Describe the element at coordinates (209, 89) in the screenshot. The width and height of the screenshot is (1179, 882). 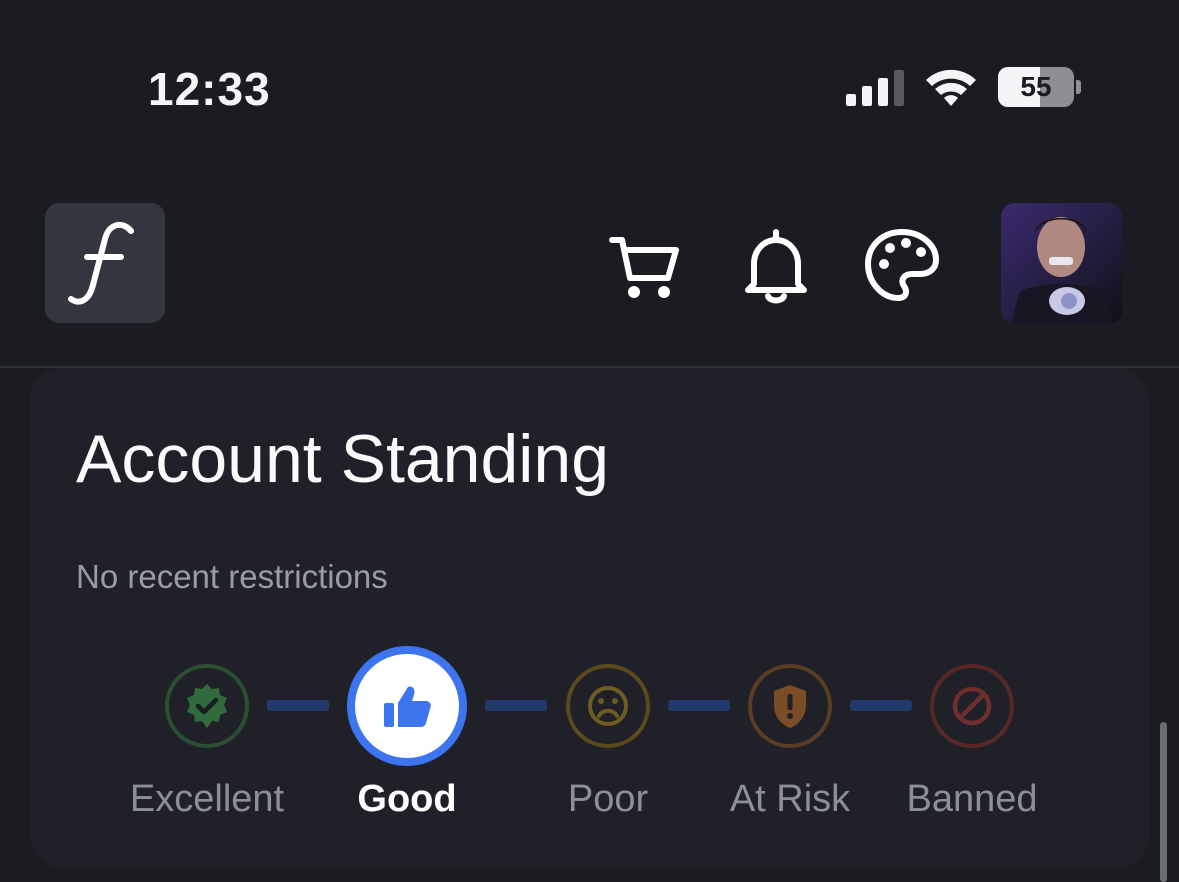
I see `status-time: 12:33` at that location.